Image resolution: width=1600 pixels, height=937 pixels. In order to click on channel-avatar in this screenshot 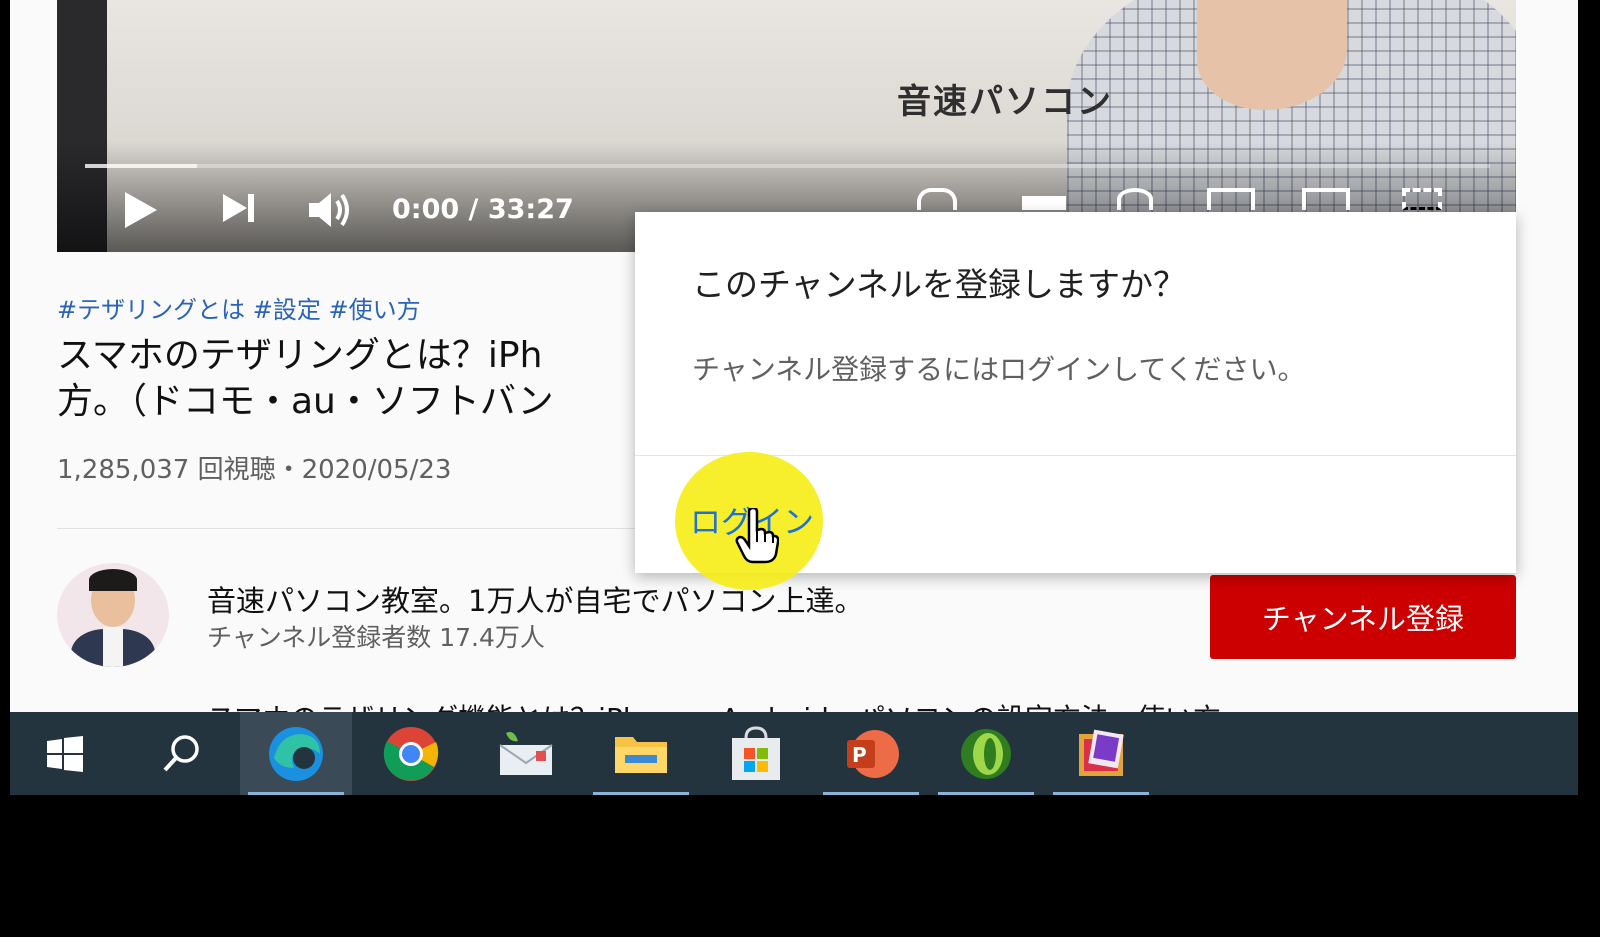, I will do `click(113, 615)`.